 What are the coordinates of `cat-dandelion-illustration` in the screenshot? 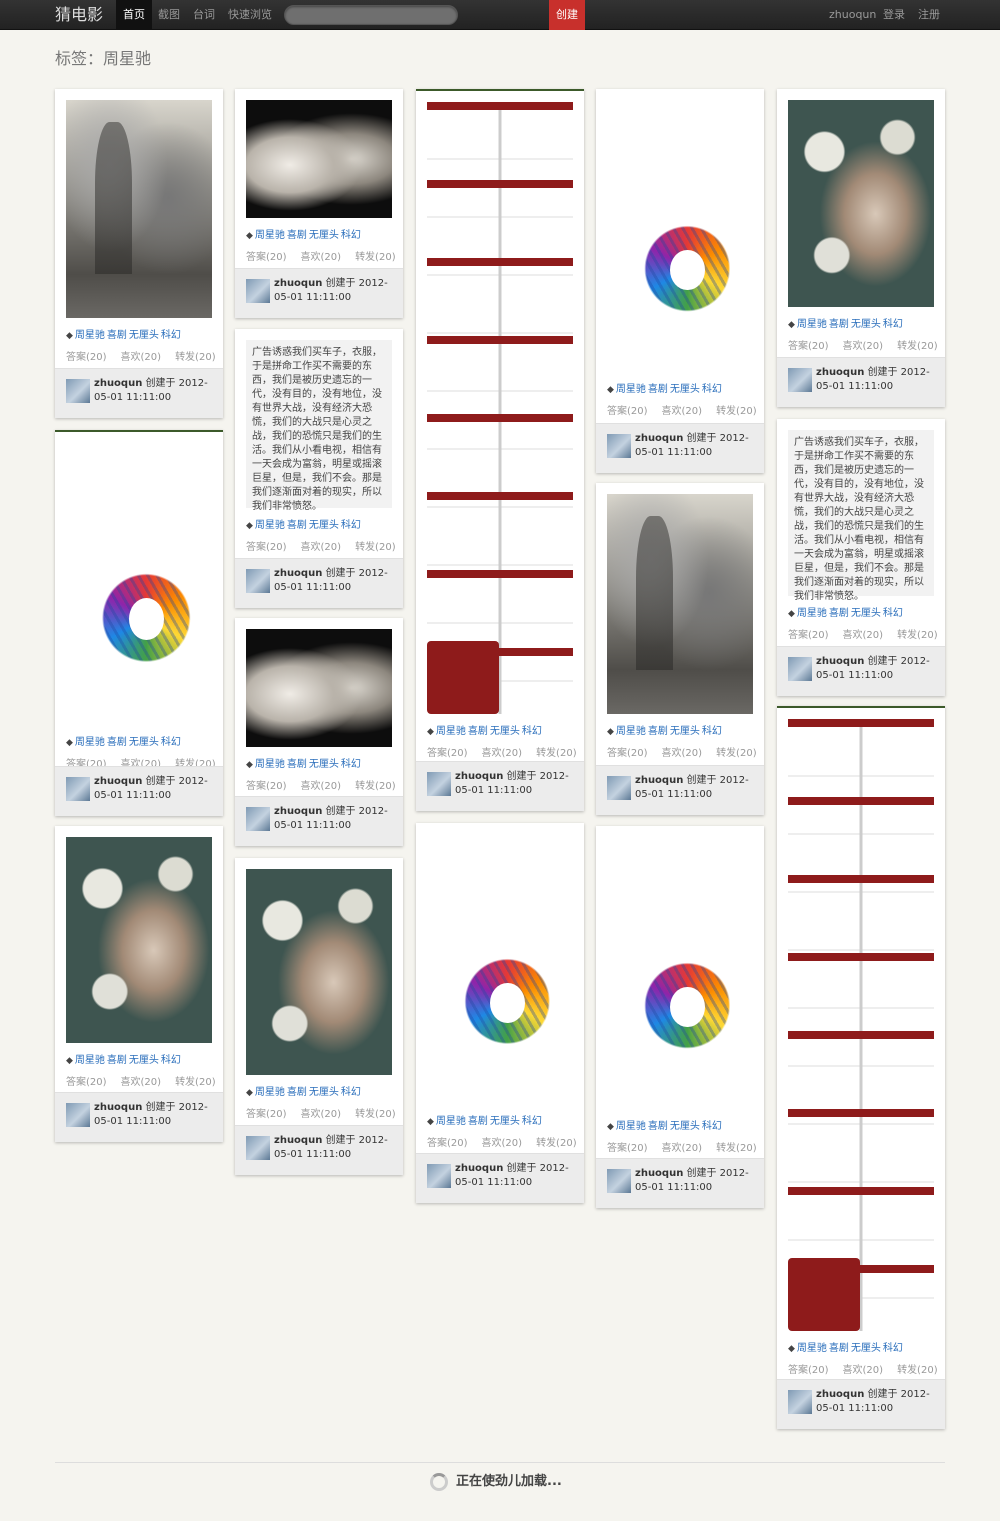 It's located at (861, 203).